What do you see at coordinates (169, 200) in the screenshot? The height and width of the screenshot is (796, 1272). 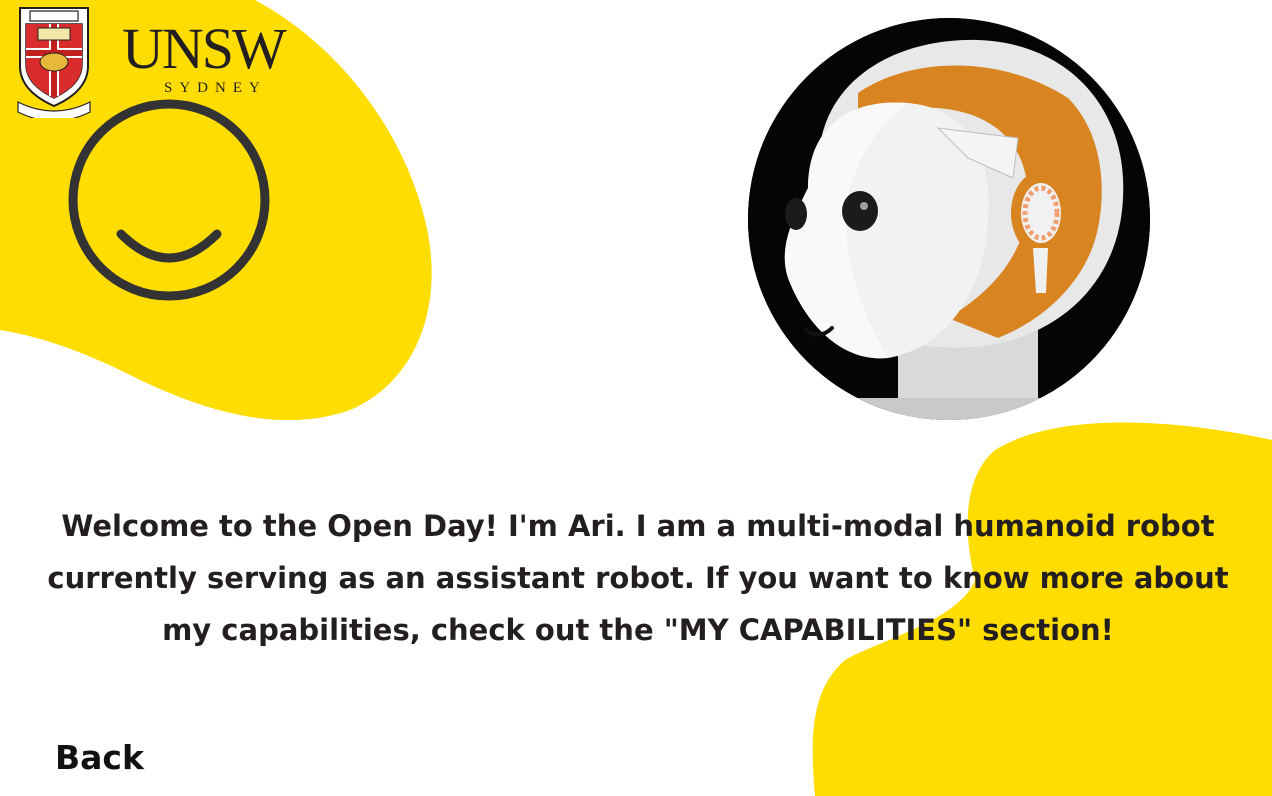 I see `smiley-face-icon` at bounding box center [169, 200].